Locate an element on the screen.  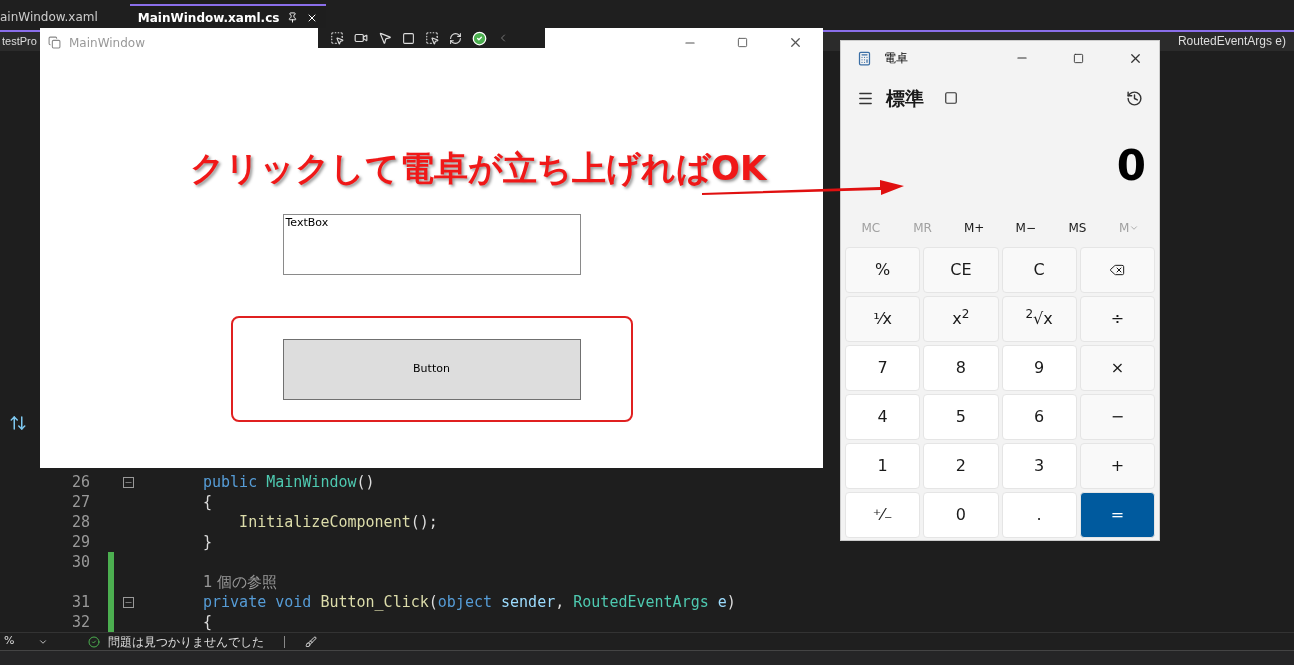
pin-icon is located at coordinates (293, 18).